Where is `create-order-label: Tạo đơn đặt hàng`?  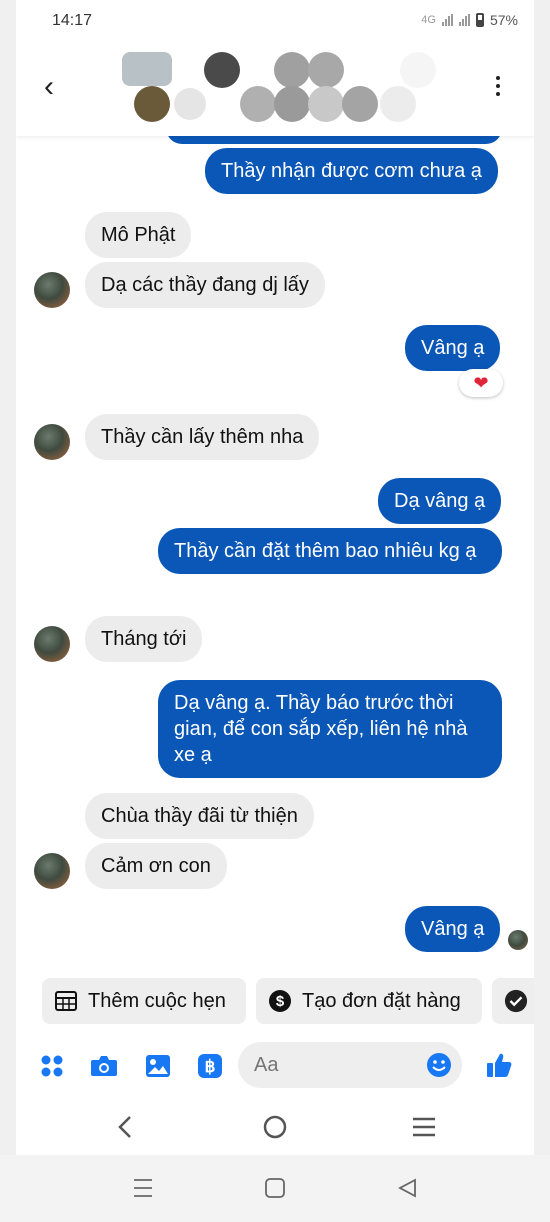
create-order-label: Tạo đơn đặt hàng is located at coordinates (381, 1000).